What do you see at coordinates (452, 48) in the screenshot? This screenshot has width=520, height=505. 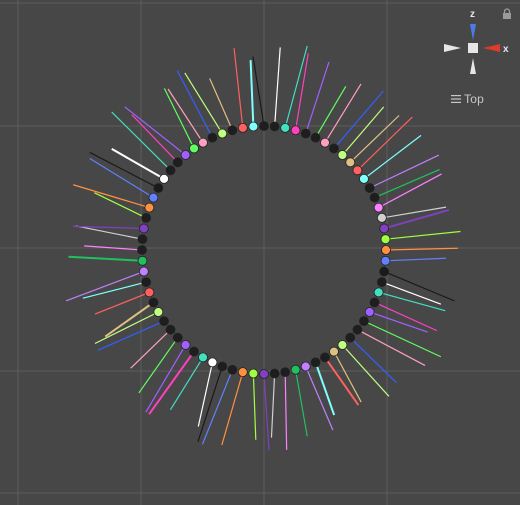 I see `gizmo-neg-x-cone` at bounding box center [452, 48].